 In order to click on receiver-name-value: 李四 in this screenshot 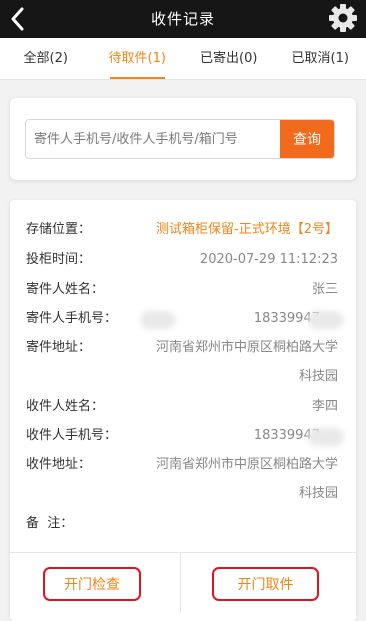, I will do `click(324, 406)`.